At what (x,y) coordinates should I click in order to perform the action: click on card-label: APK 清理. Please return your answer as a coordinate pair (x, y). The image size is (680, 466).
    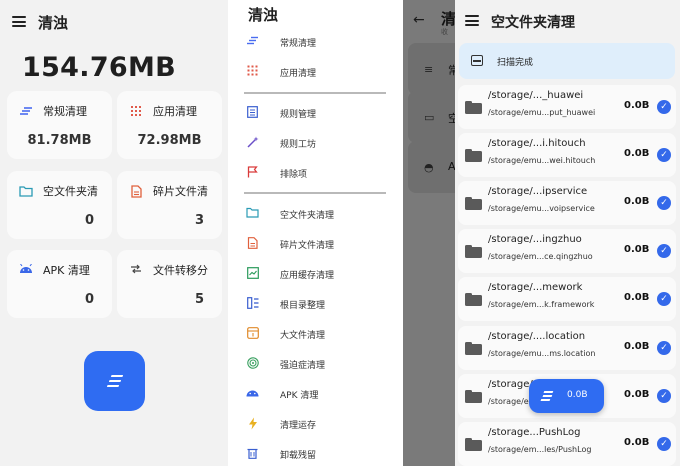
    Looking at the image, I should click on (66, 270).